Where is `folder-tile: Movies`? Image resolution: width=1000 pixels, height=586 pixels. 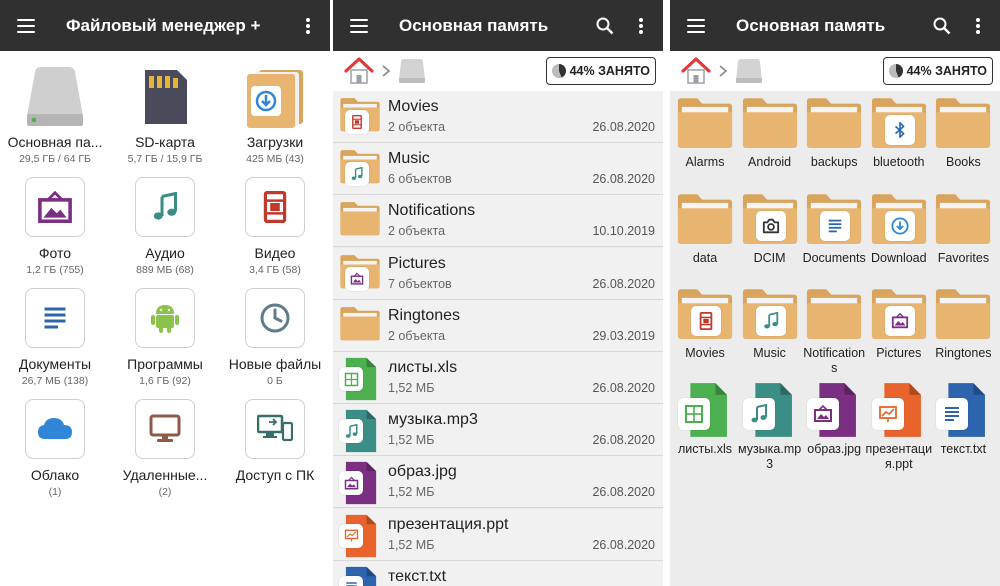
folder-tile: Movies is located at coordinates (705, 329).